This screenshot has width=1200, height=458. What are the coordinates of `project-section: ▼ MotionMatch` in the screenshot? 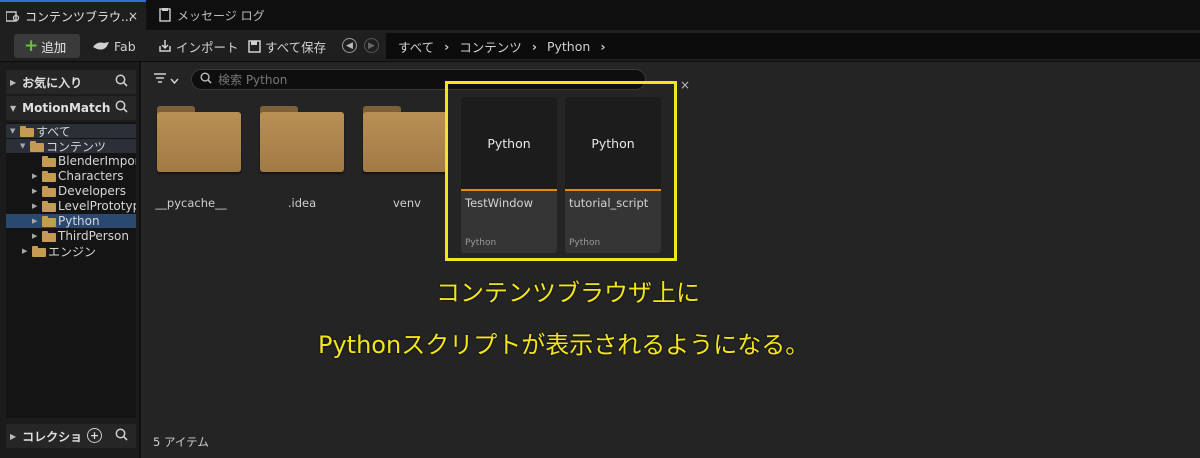 It's located at (71, 108).